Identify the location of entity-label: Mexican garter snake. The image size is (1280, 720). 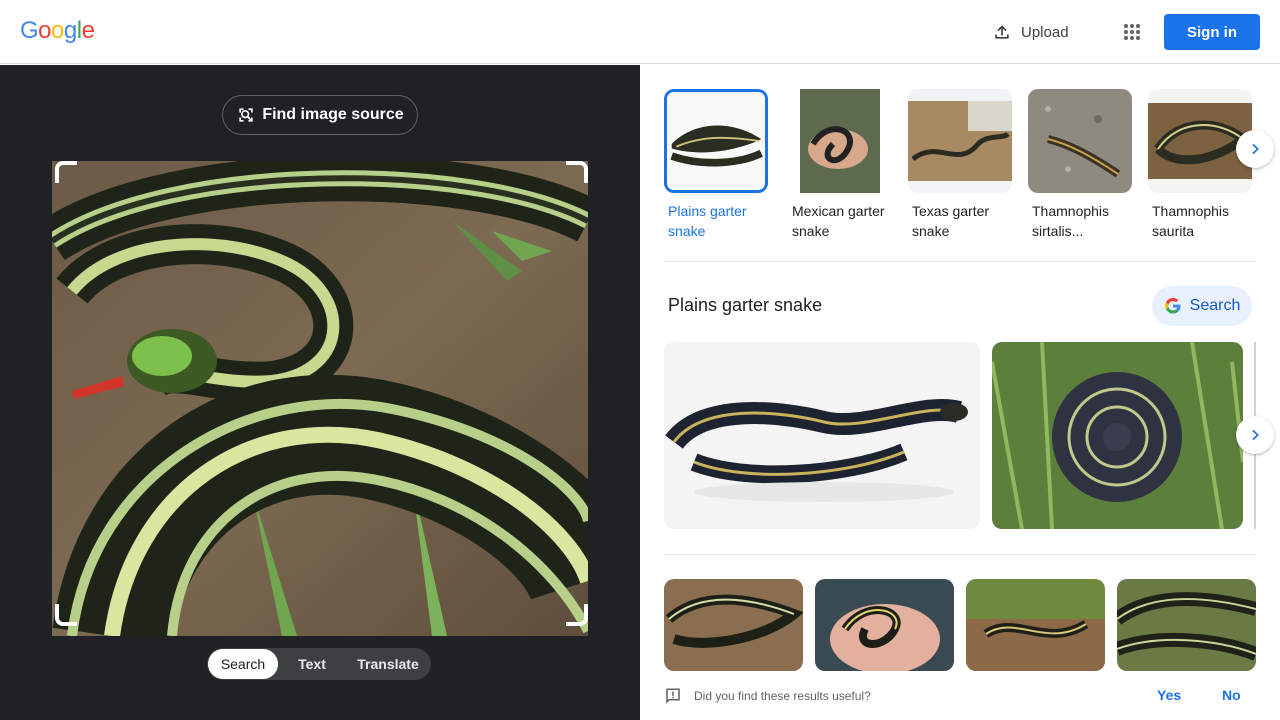
(838, 221).